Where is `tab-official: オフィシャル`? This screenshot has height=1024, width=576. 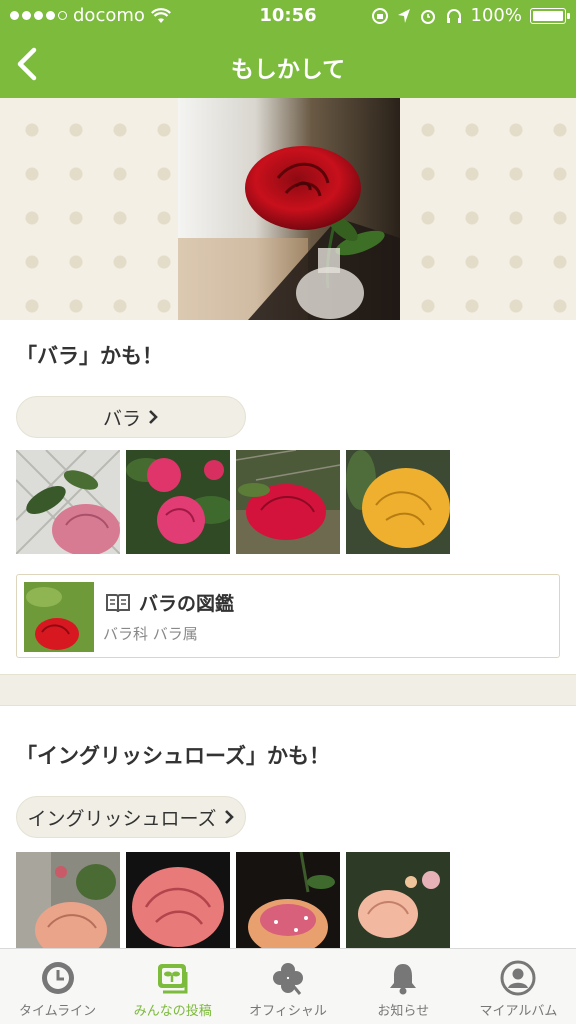
tab-official: オフィシャル is located at coordinates (287, 986).